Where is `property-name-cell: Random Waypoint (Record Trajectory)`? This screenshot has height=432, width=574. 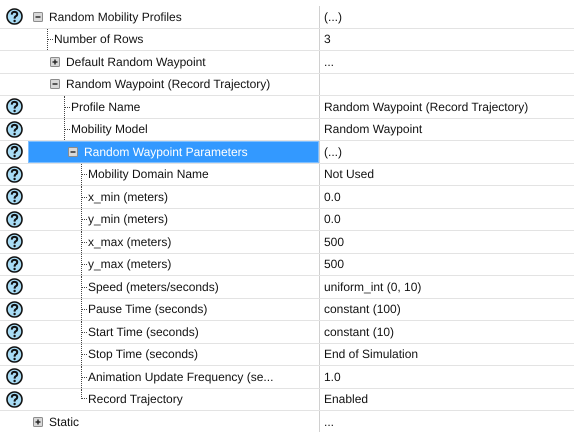 property-name-cell: Random Waypoint (Record Trajectory) is located at coordinates (173, 84).